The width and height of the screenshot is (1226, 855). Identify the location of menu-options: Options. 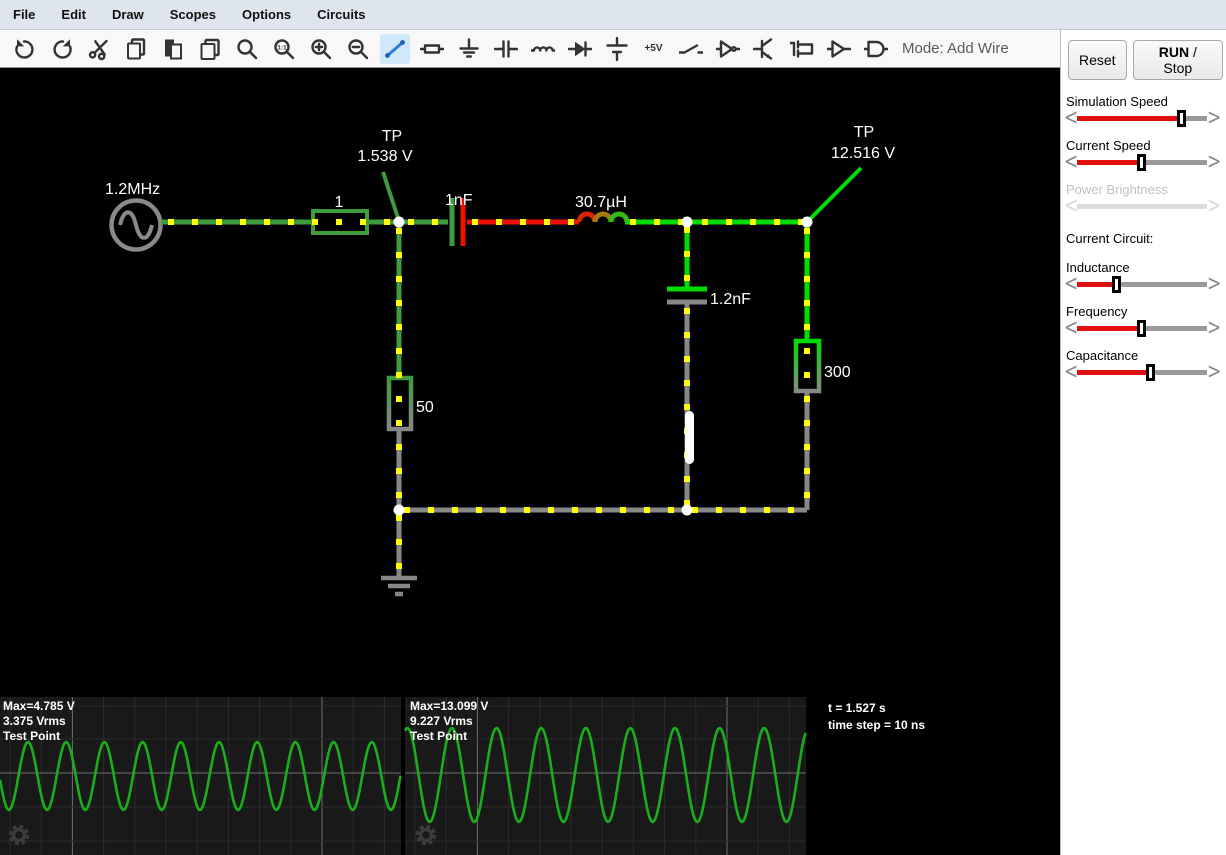
(266, 14).